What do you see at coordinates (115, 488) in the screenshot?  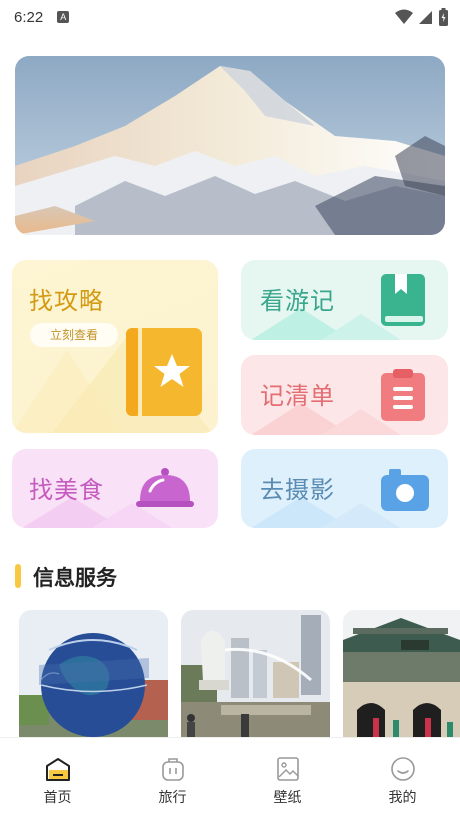 I see `card-find-food: 找美食` at bounding box center [115, 488].